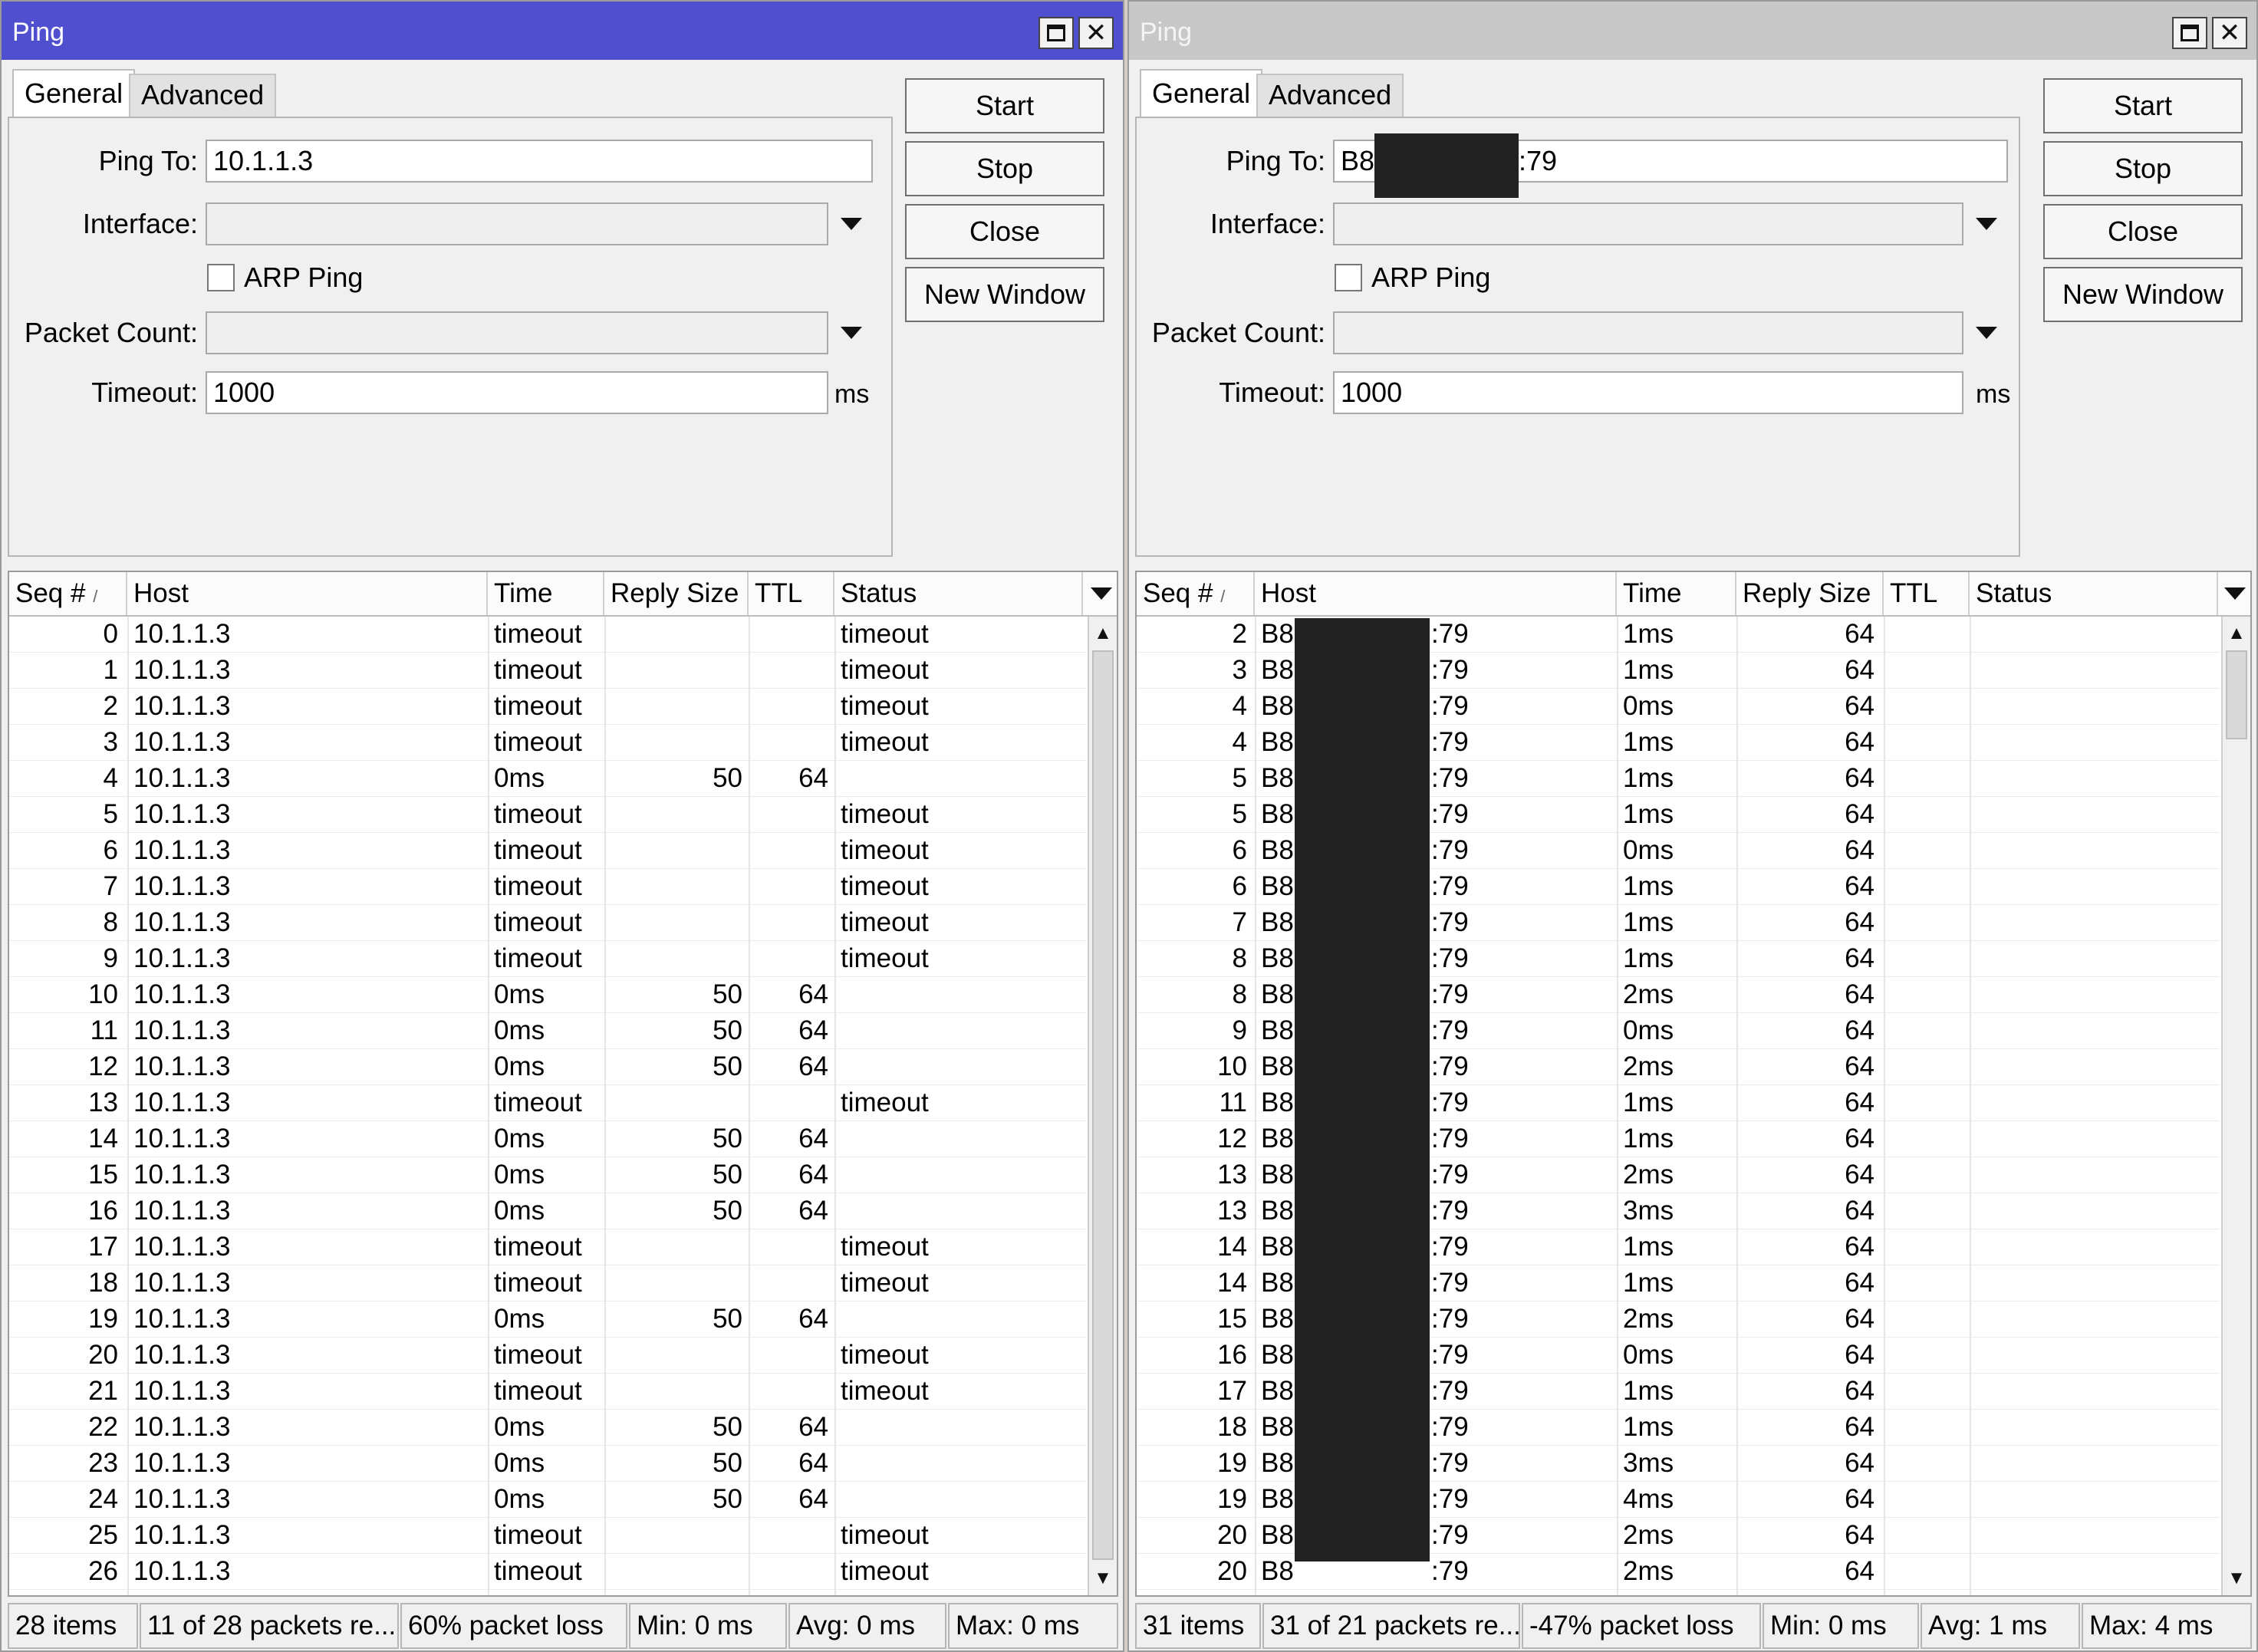 The image size is (2258, 1652). Describe the element at coordinates (547, 1067) in the screenshot. I see `table-row: 12 10.1.1.3 0ms 50 64` at that location.